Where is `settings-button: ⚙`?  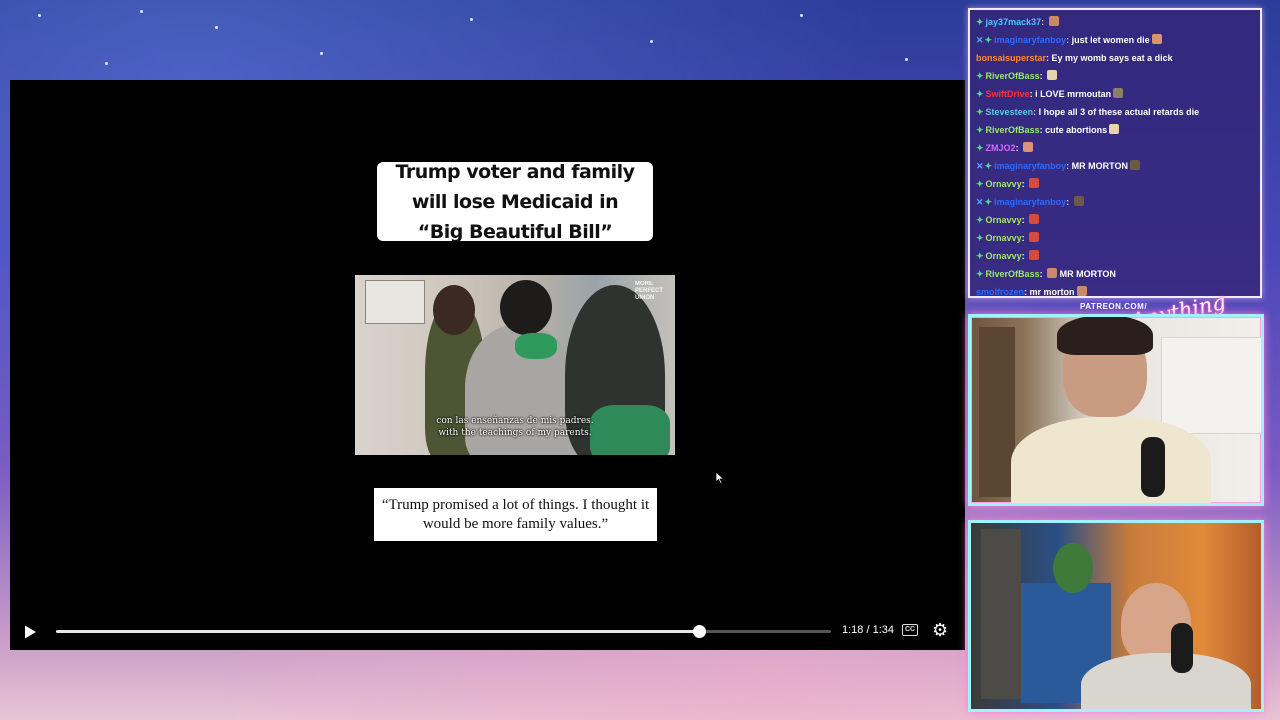
settings-button: ⚙ is located at coordinates (940, 630).